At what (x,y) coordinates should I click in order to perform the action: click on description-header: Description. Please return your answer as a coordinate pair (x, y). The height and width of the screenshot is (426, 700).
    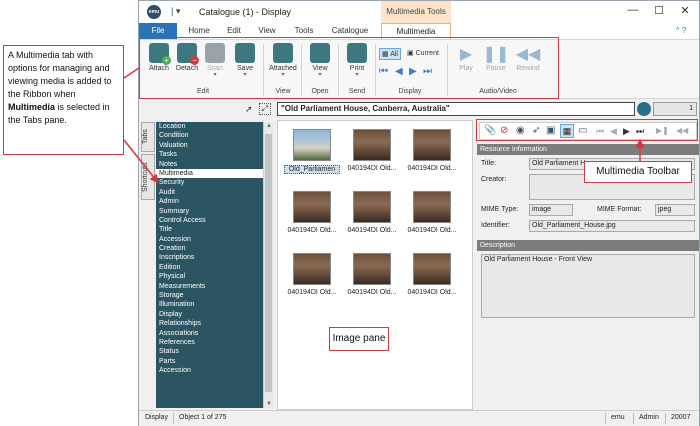
    Looking at the image, I should click on (588, 245).